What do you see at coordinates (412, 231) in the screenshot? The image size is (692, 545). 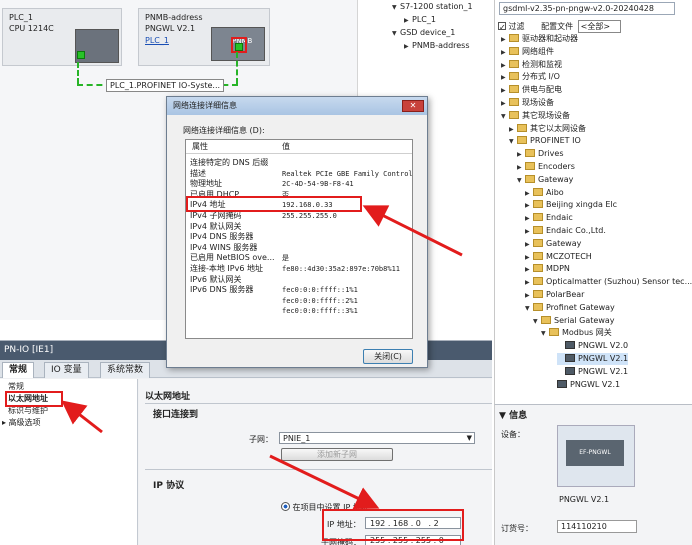 I see `arrow-to-ipv4` at bounding box center [412, 231].